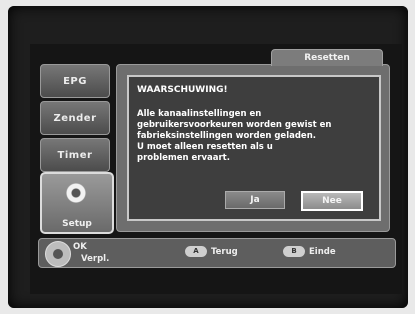 The width and height of the screenshot is (415, 314). I want to click on tab-epg-label: EPG, so click(75, 81).